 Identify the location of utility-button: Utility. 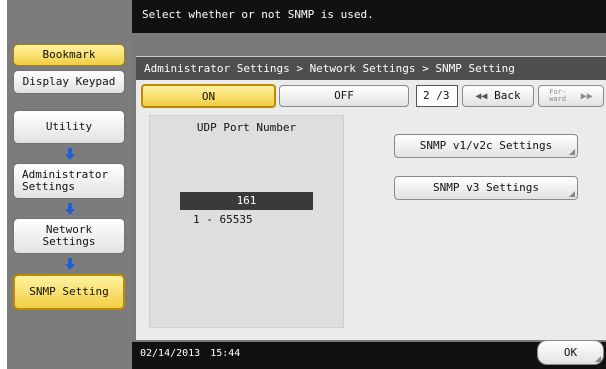
(69, 127).